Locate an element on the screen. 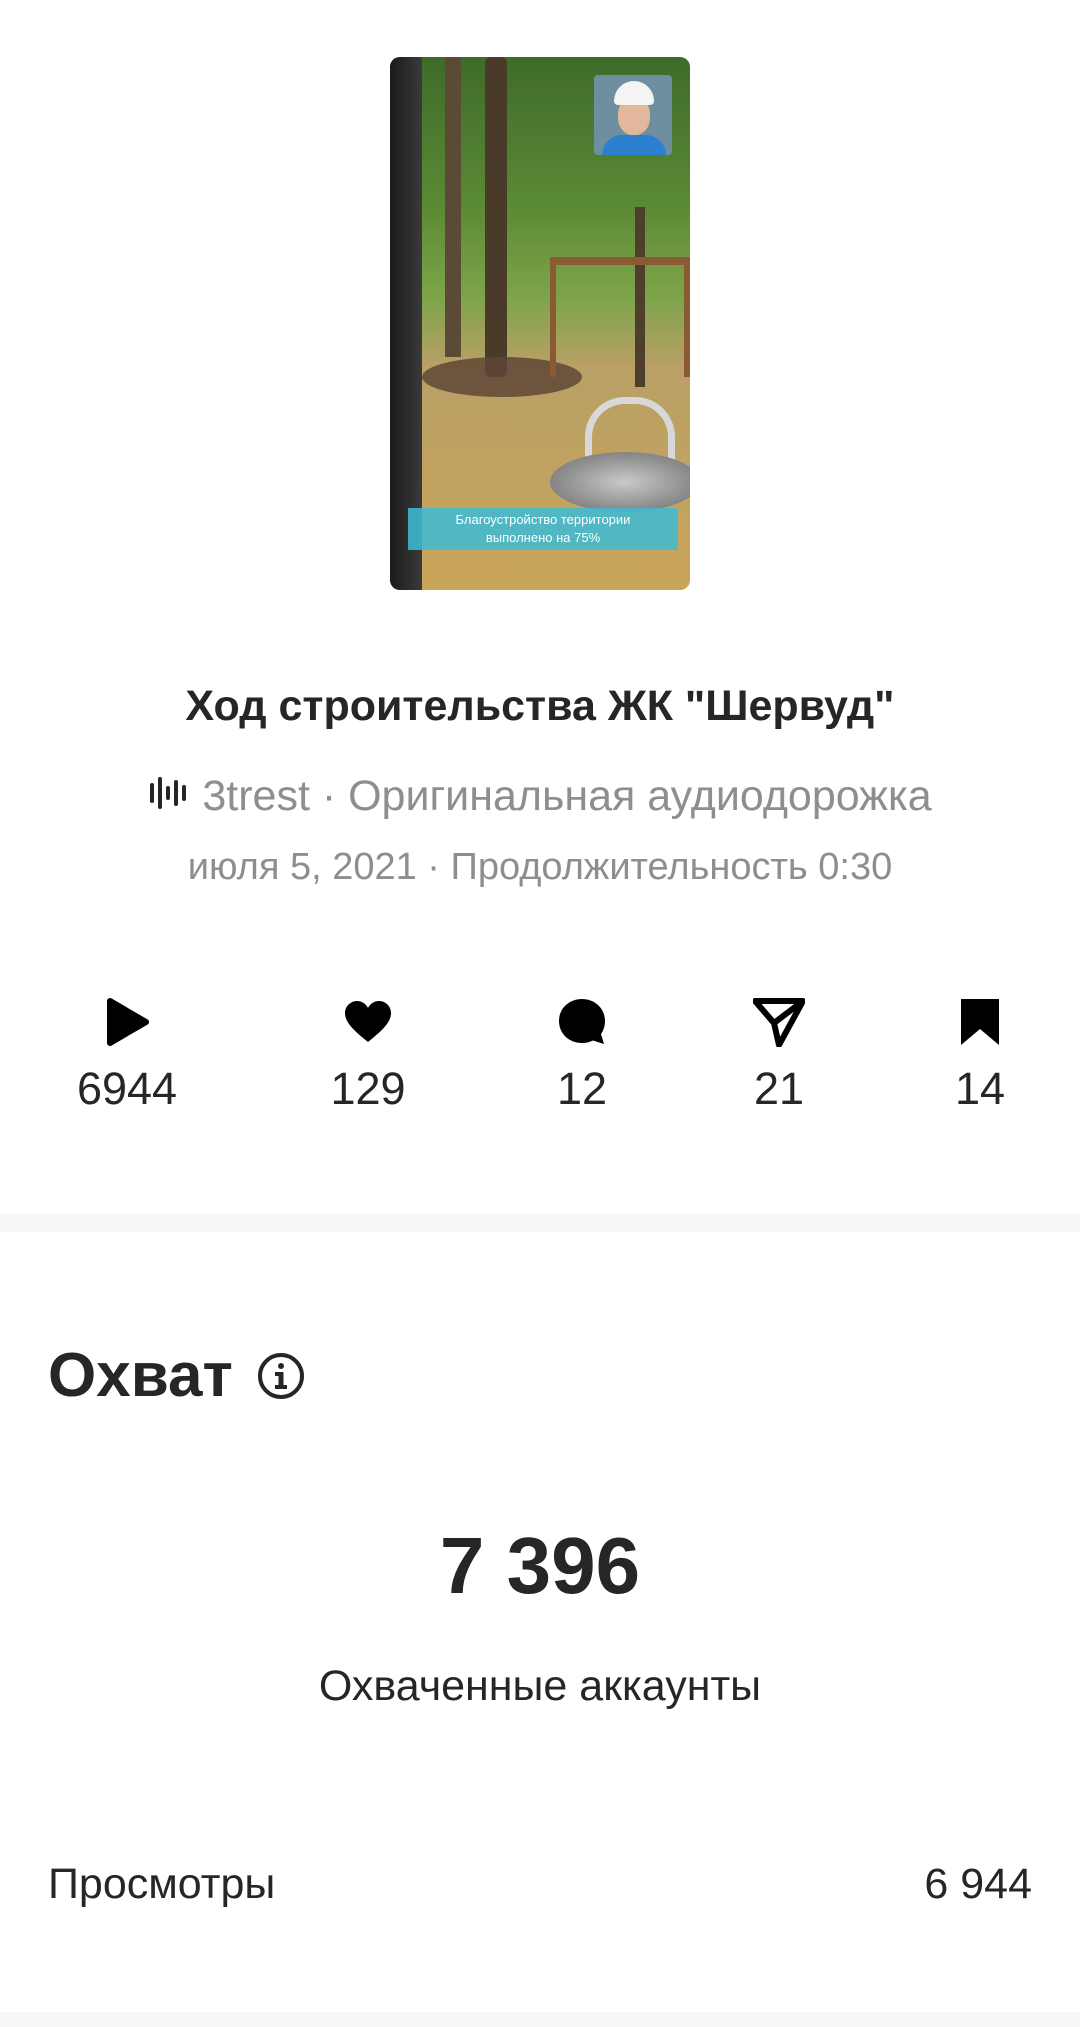 The width and height of the screenshot is (1080, 2027). accounts-reached-label: Охваченные аккаунты is located at coordinates (540, 1686).